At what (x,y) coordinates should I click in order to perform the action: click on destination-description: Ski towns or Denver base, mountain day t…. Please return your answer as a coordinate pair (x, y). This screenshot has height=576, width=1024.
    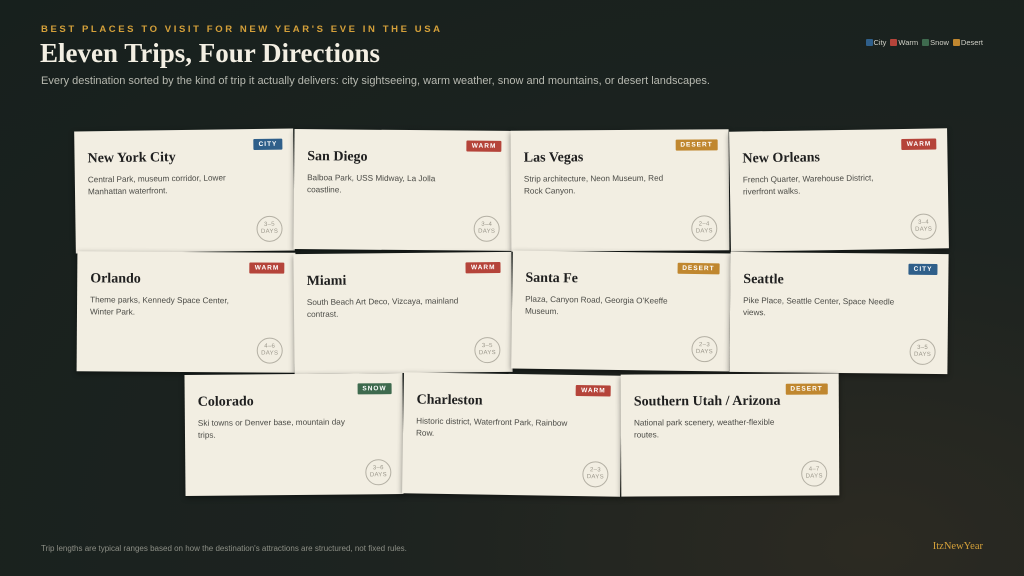
    Looking at the image, I should click on (271, 429).